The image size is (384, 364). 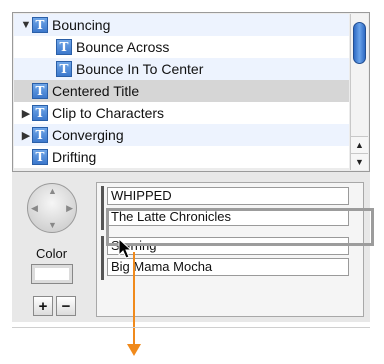 I want to click on scroll-up-icon: ▲, so click(x=359, y=144).